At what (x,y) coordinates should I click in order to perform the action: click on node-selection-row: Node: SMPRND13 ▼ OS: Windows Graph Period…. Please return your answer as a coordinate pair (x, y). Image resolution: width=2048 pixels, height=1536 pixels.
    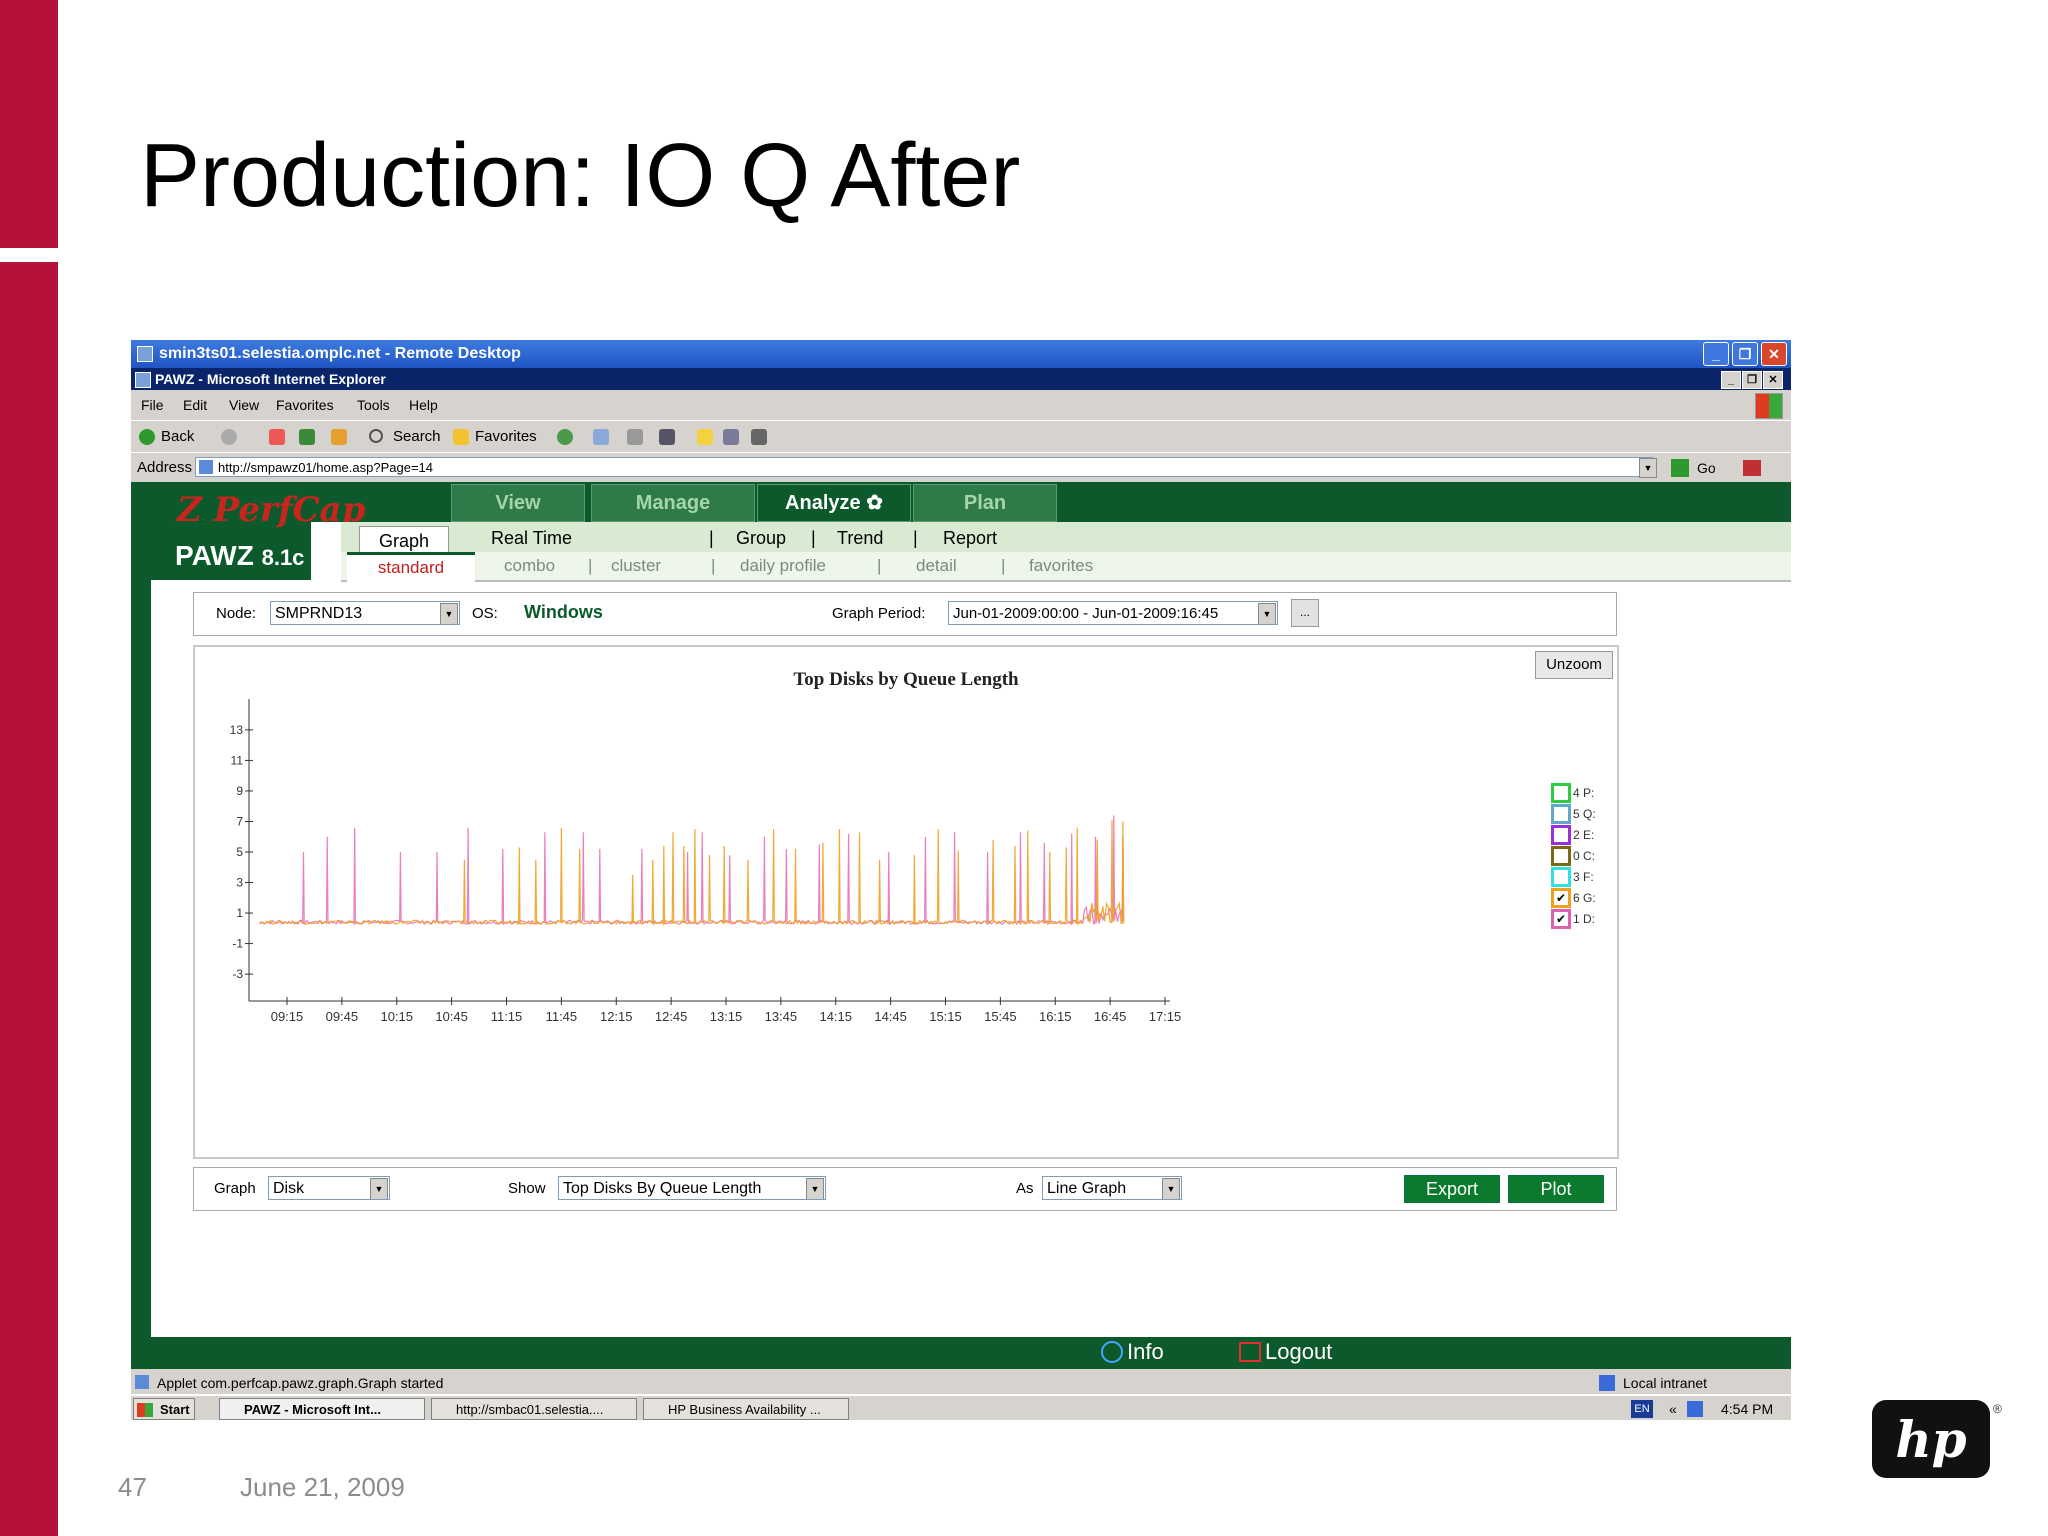
    Looking at the image, I should click on (905, 614).